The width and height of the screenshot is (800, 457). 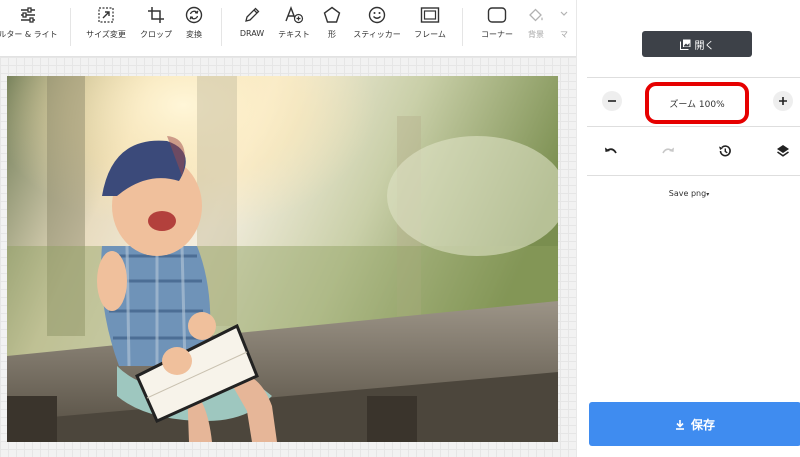 I want to click on save-button-label: 保存, so click(x=702, y=424).